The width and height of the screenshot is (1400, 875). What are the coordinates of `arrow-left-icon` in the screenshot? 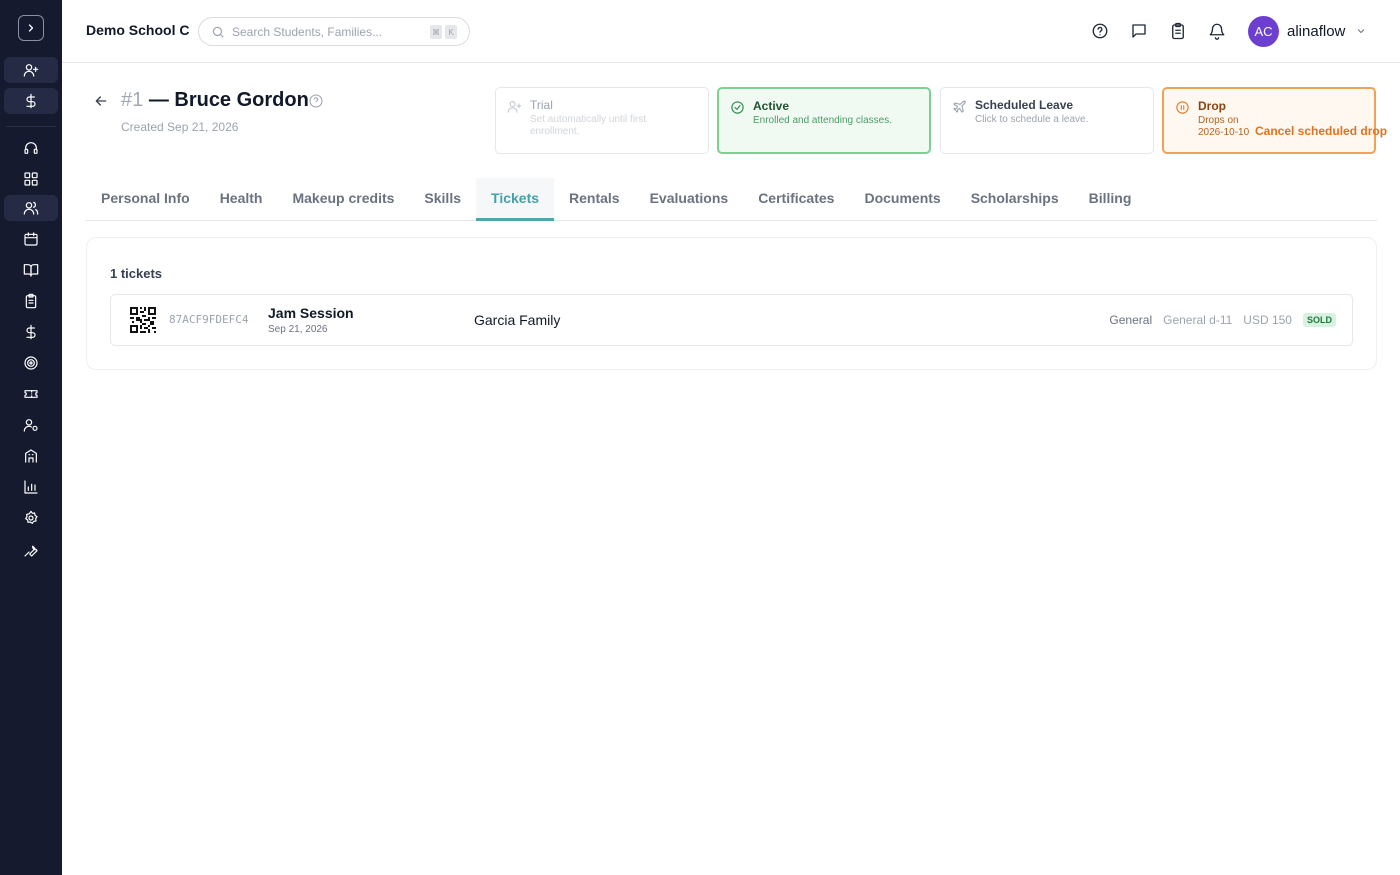 It's located at (101, 101).